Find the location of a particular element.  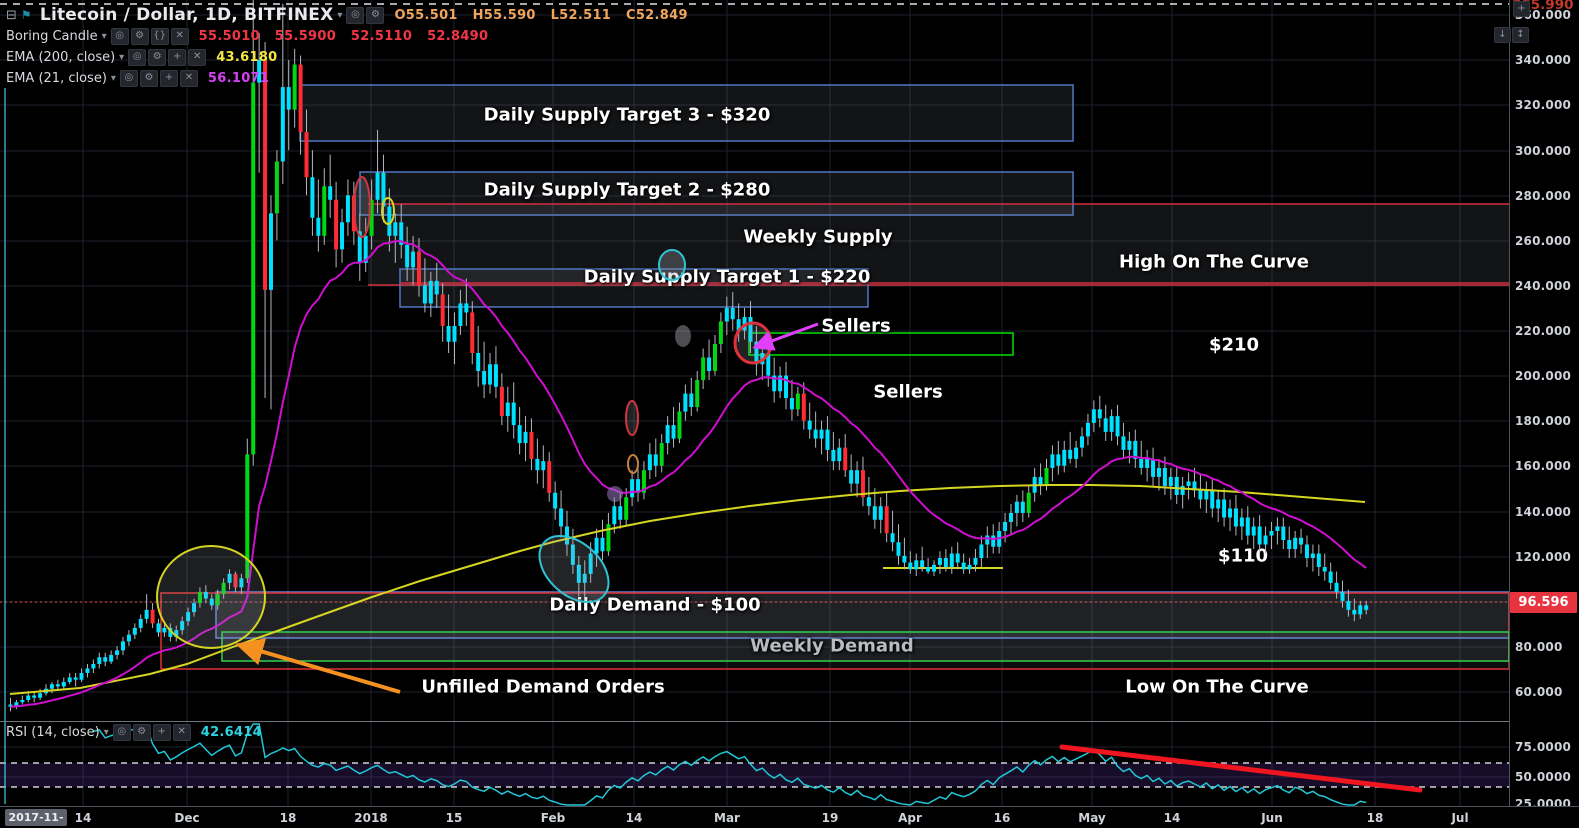

scale-auto-icon: ↕ is located at coordinates (1520, 35).